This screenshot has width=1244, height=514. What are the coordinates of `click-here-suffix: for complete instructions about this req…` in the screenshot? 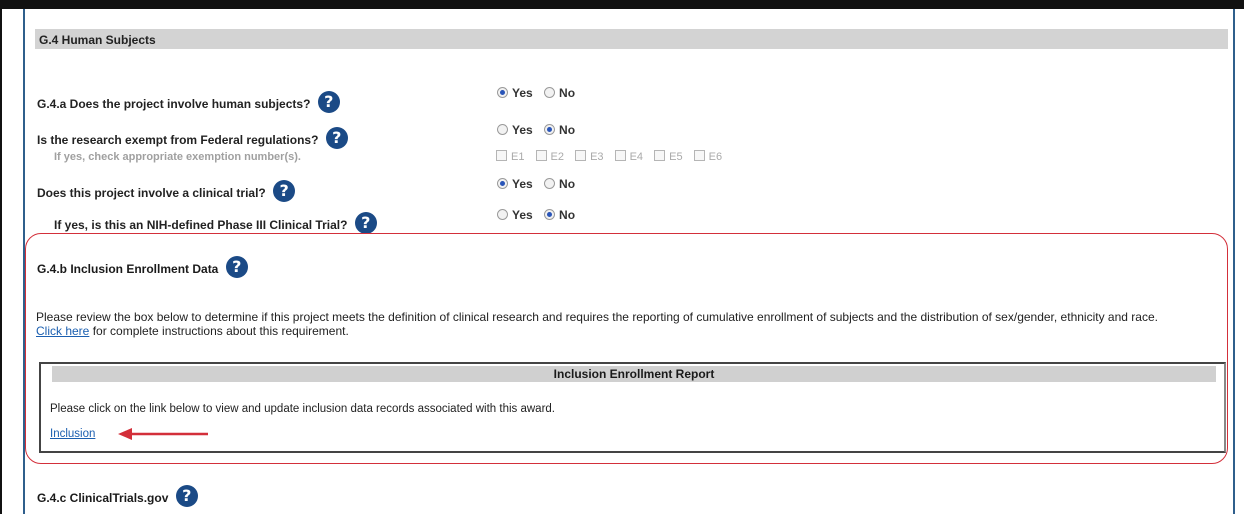 It's located at (219, 331).